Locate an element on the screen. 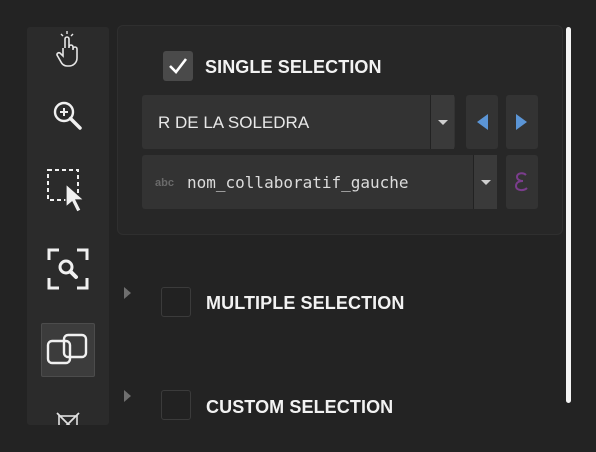  pointer-hand-button is located at coordinates (68, 52).